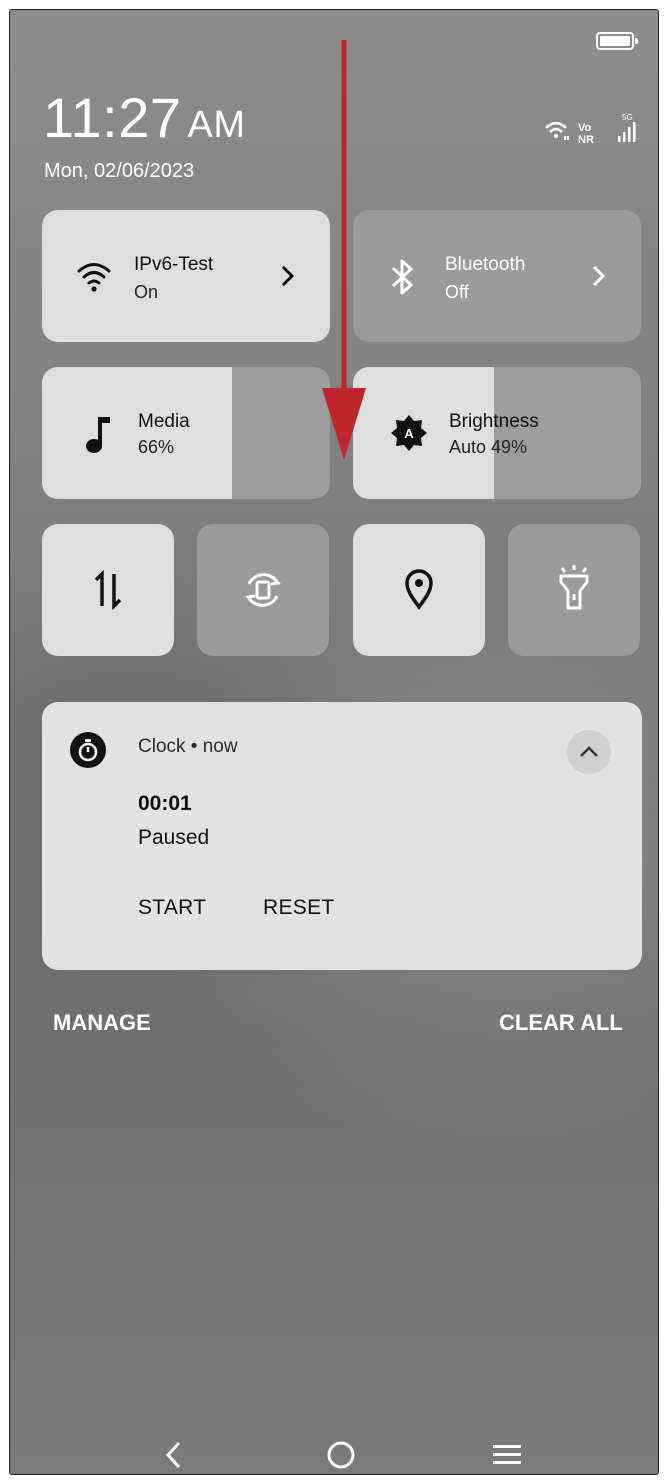 This screenshot has height=1482, width=666. I want to click on wifi-network-name: IPv6-Test, so click(174, 264).